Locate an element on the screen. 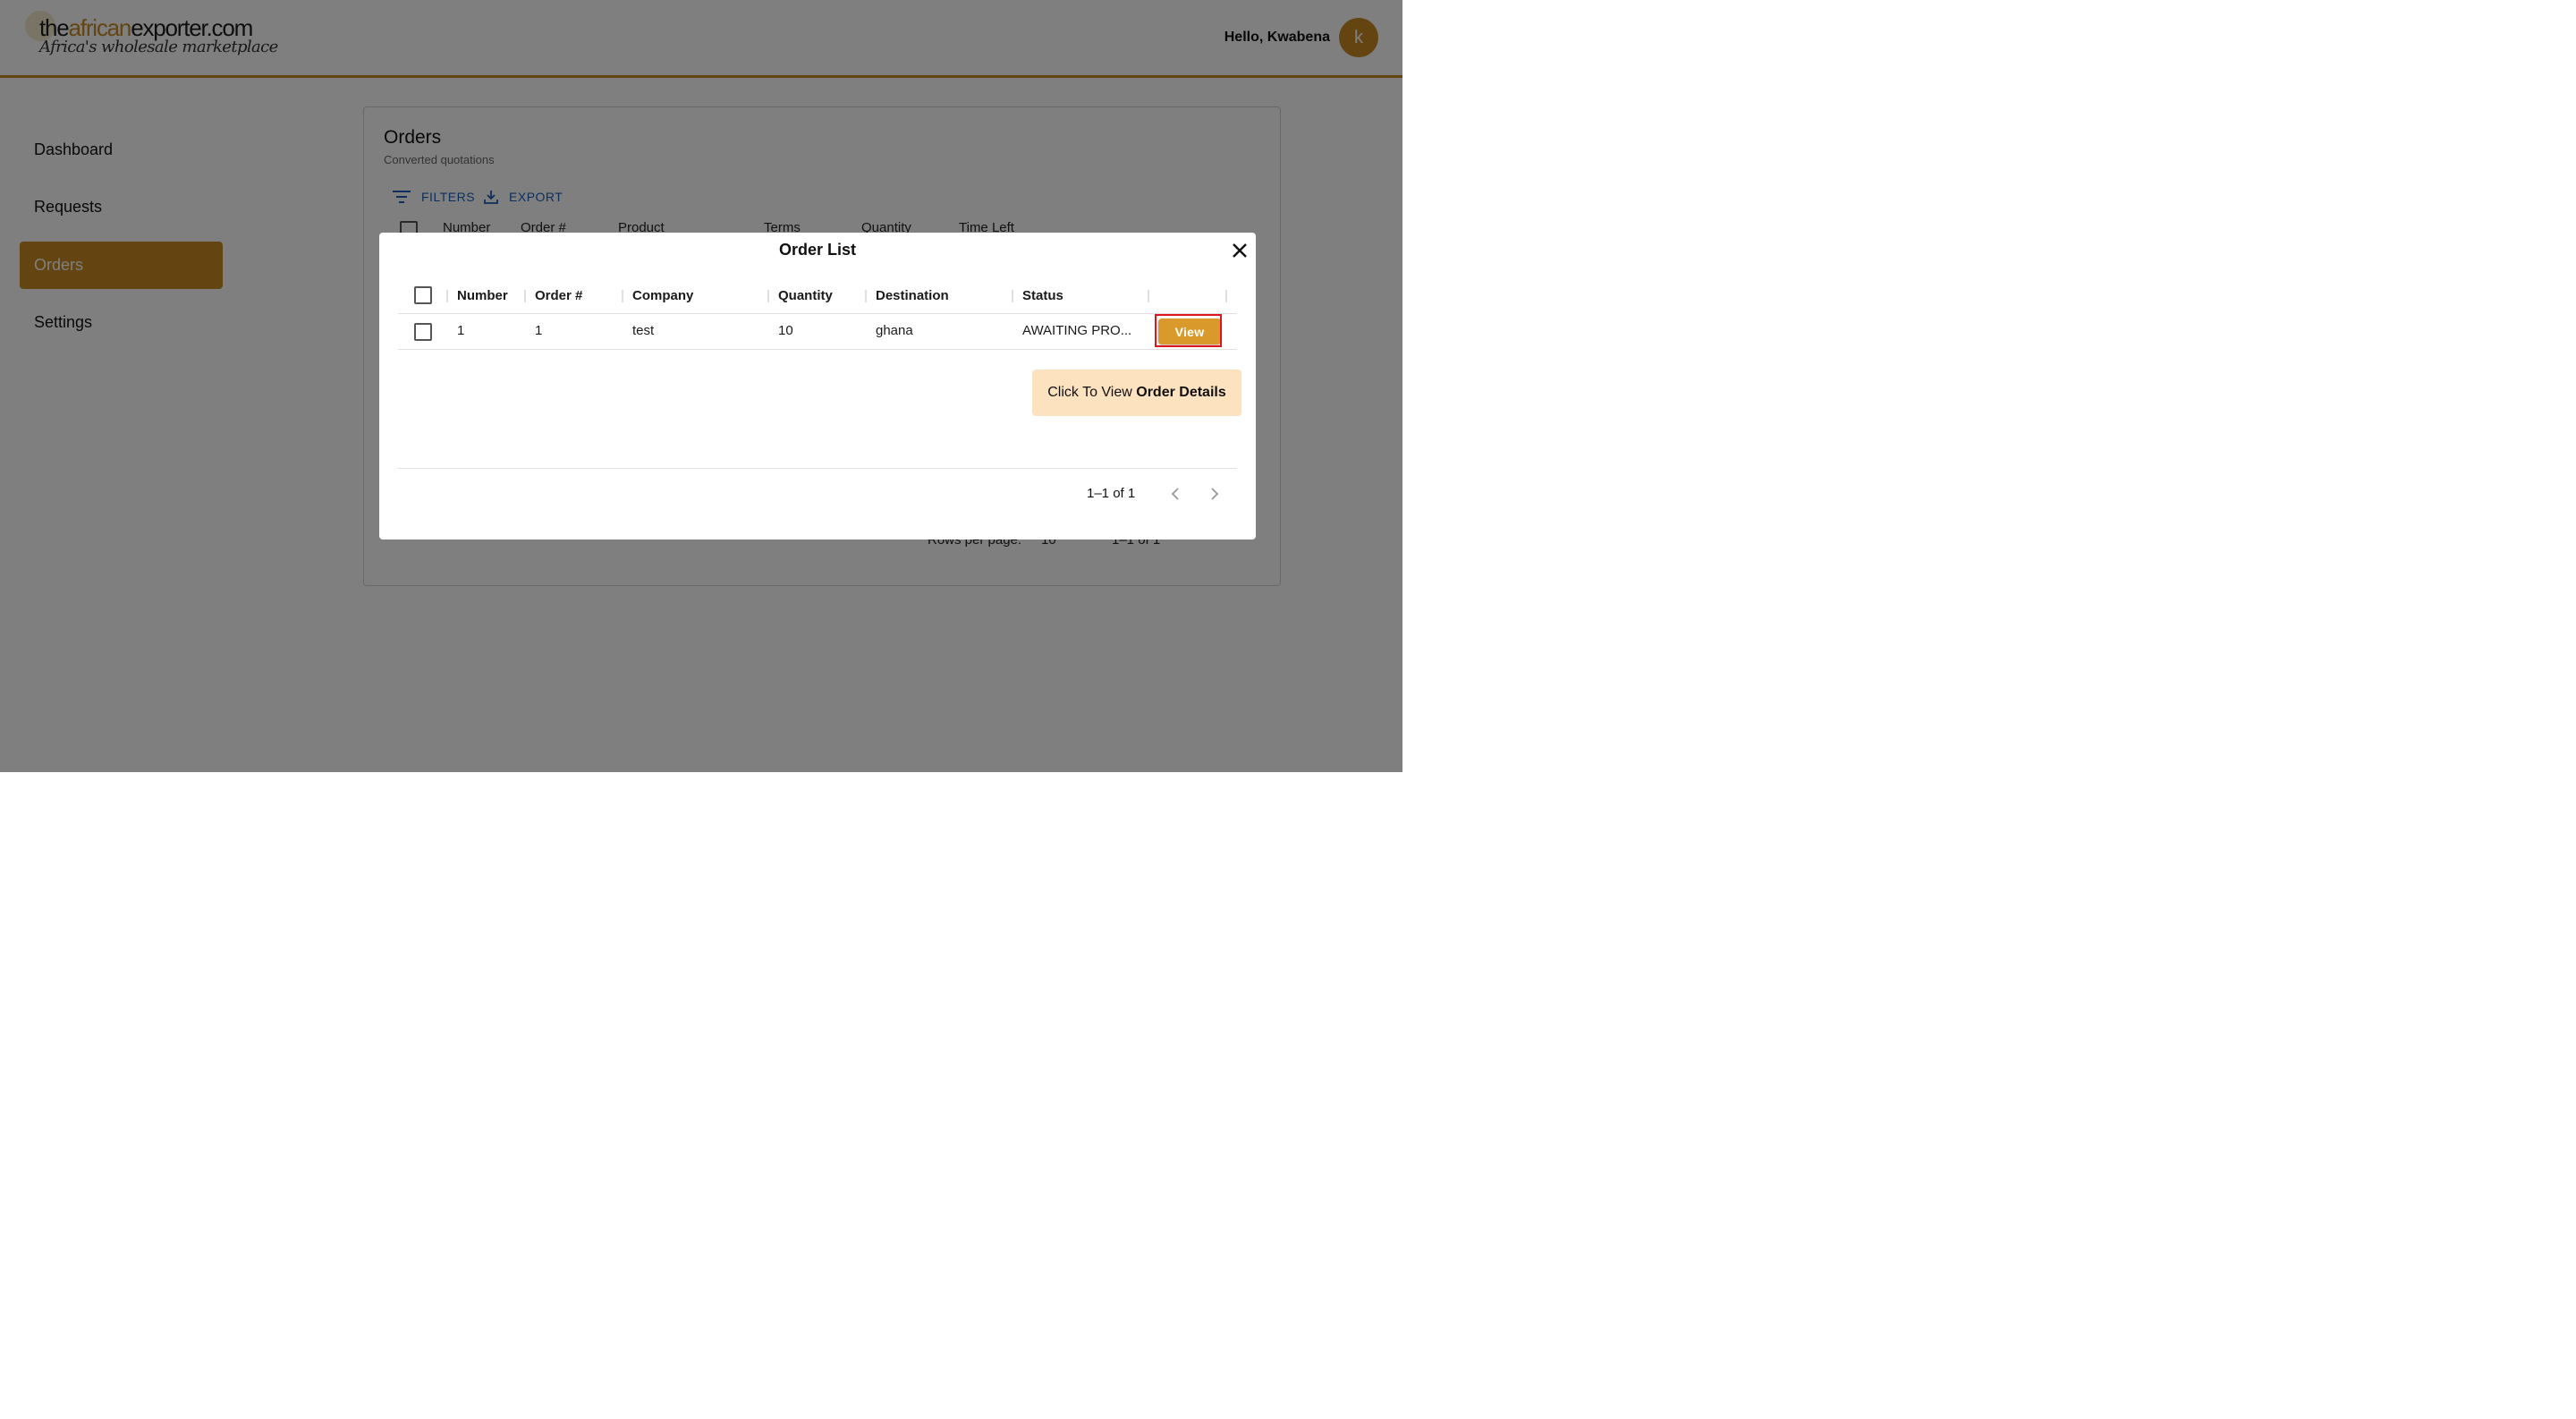 The width and height of the screenshot is (2576, 1419). tooltip-bold-text: Order Details is located at coordinates (1181, 392).